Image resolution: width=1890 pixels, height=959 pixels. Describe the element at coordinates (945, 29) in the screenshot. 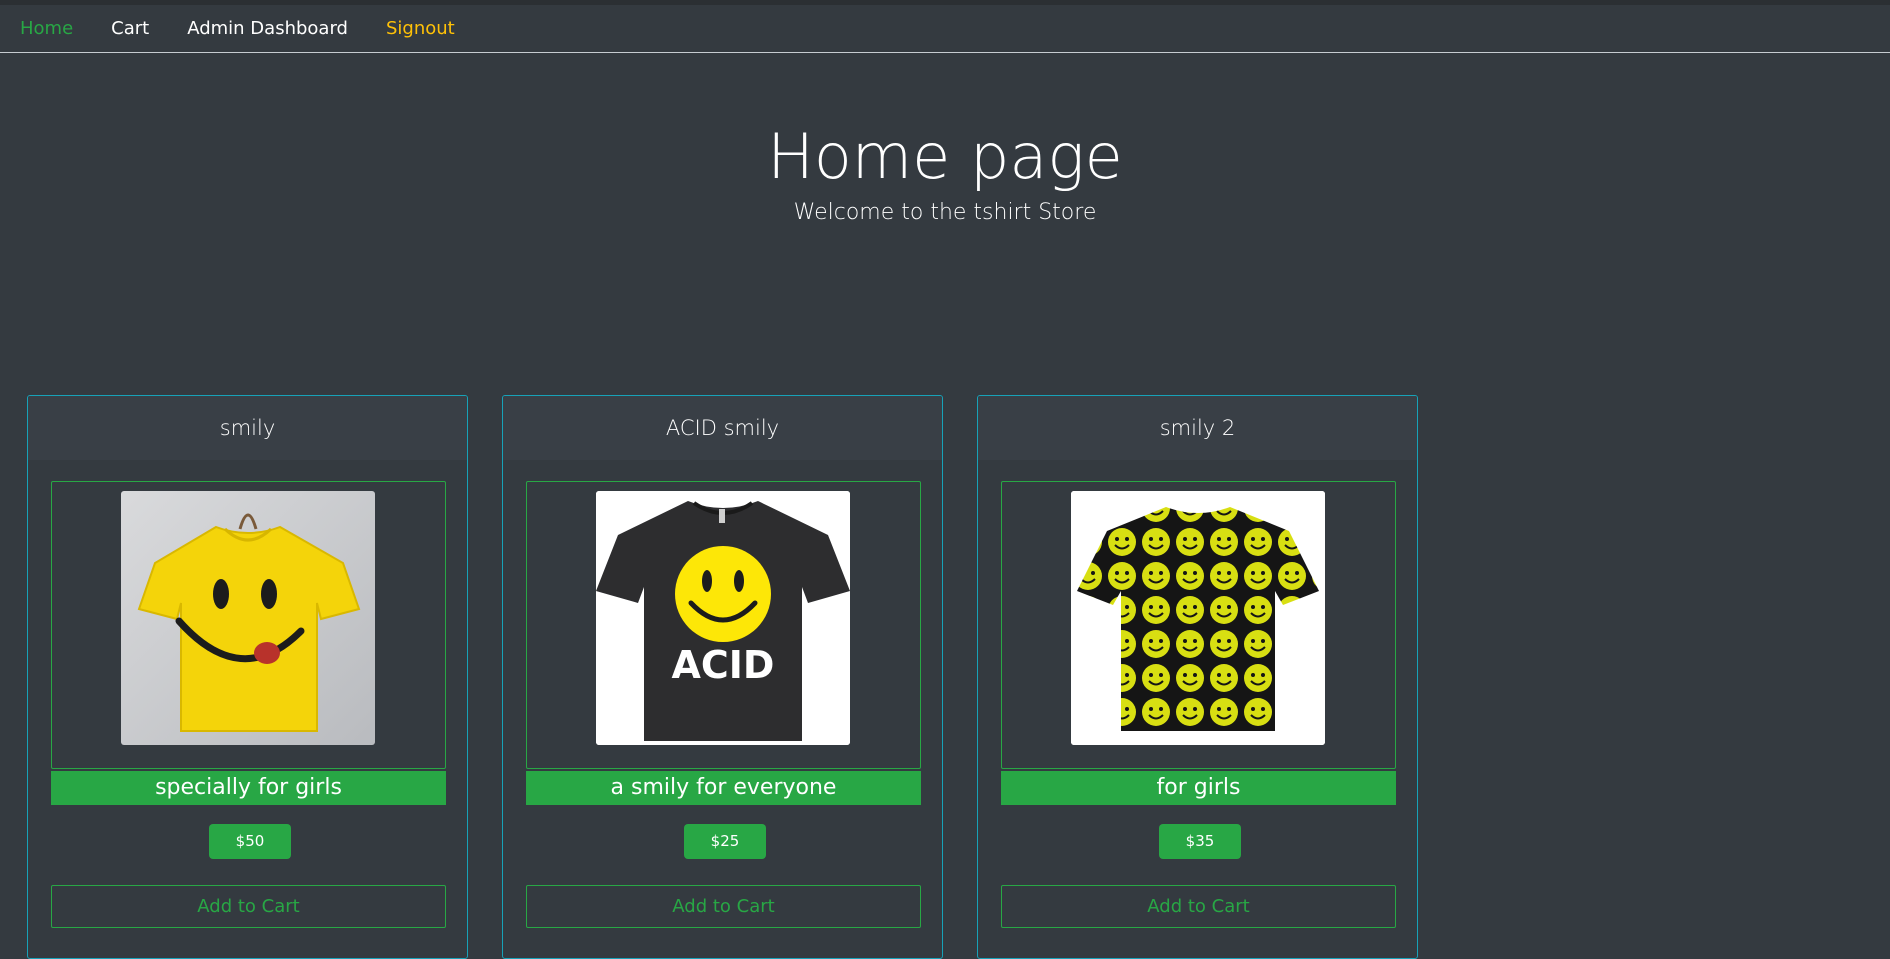

I see `navbar: Home Cart Admin Dashboard Signout` at that location.